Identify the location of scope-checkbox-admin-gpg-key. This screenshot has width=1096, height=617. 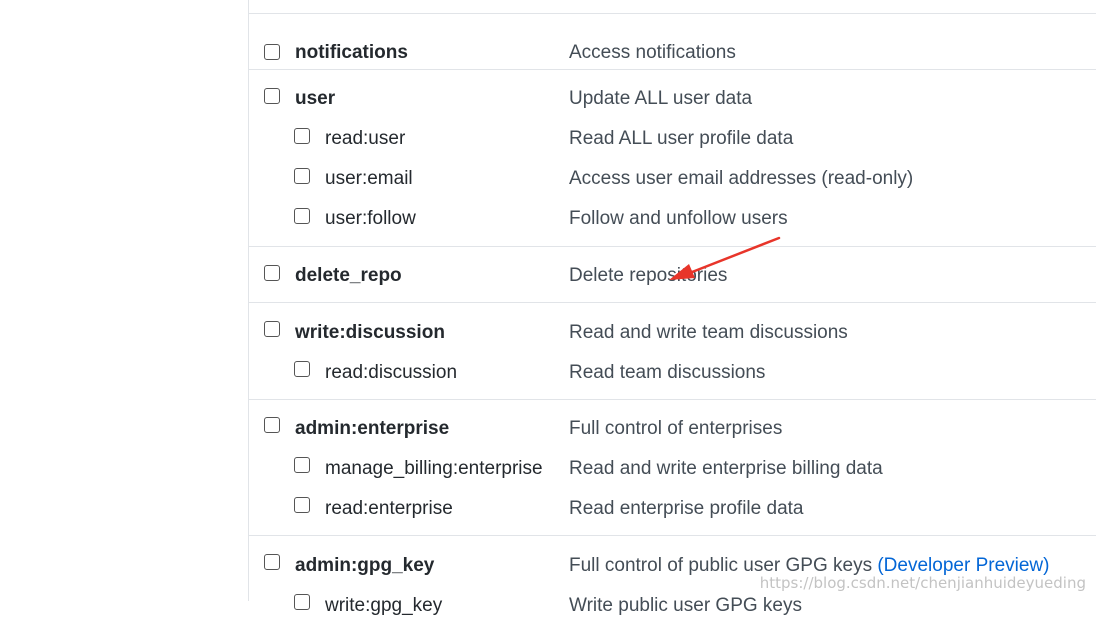
(272, 562).